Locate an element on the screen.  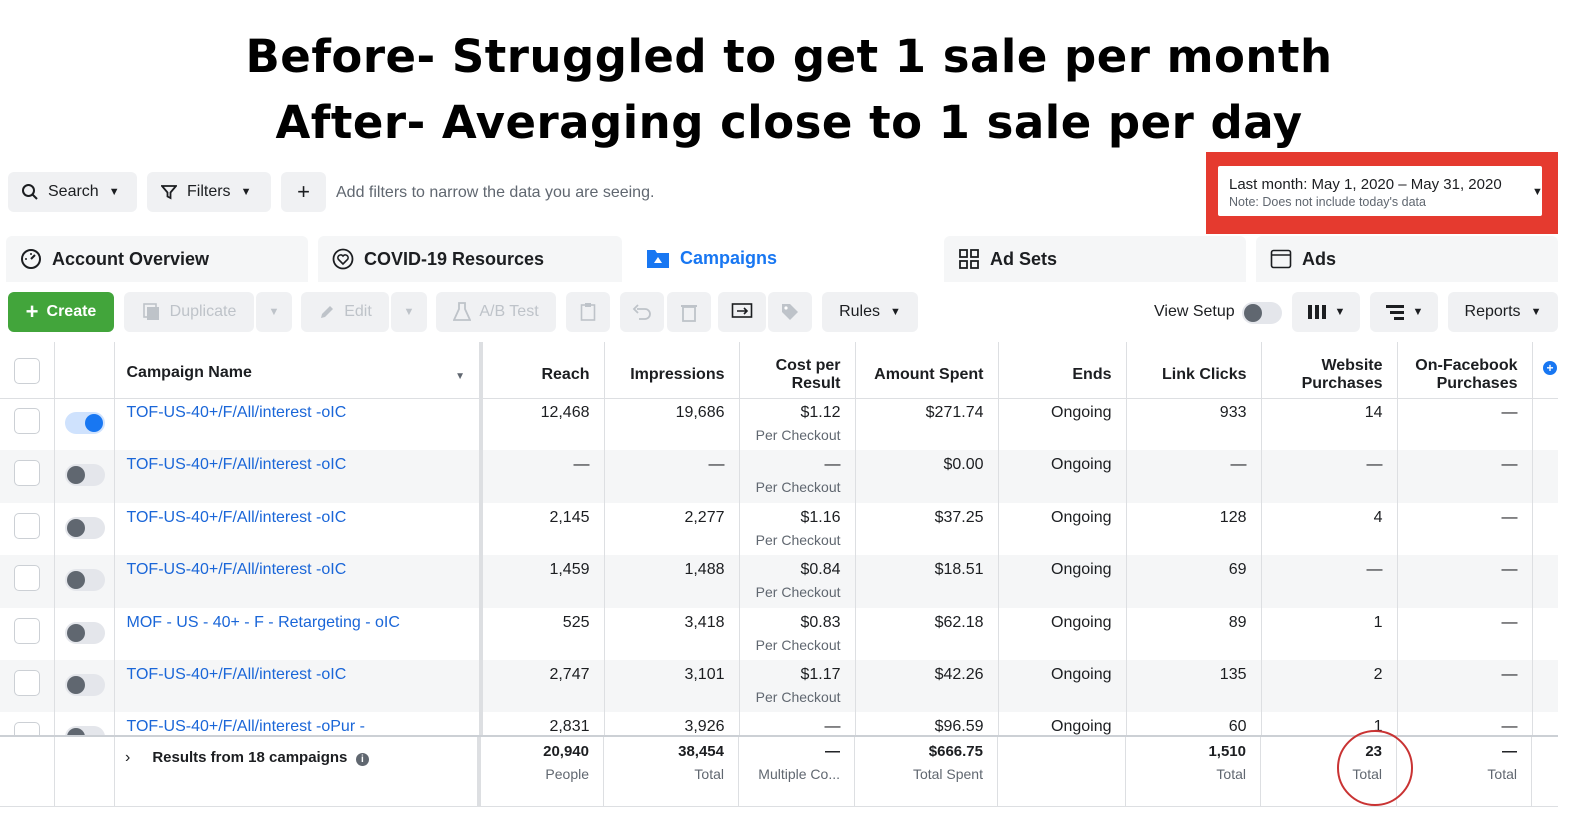
column-amount-spent: Amount Spent is located at coordinates (927, 370).